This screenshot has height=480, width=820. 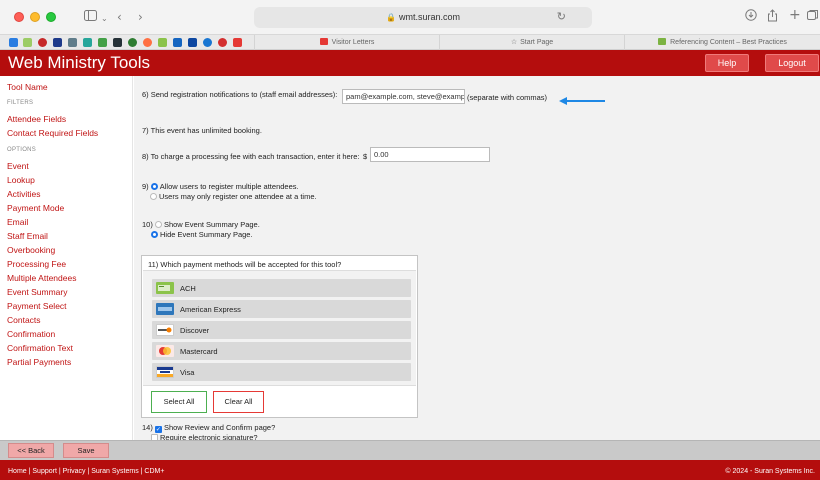 I want to click on q14-option-review: 14) ✓ Show Review and Confirm page?, so click(x=208, y=428).